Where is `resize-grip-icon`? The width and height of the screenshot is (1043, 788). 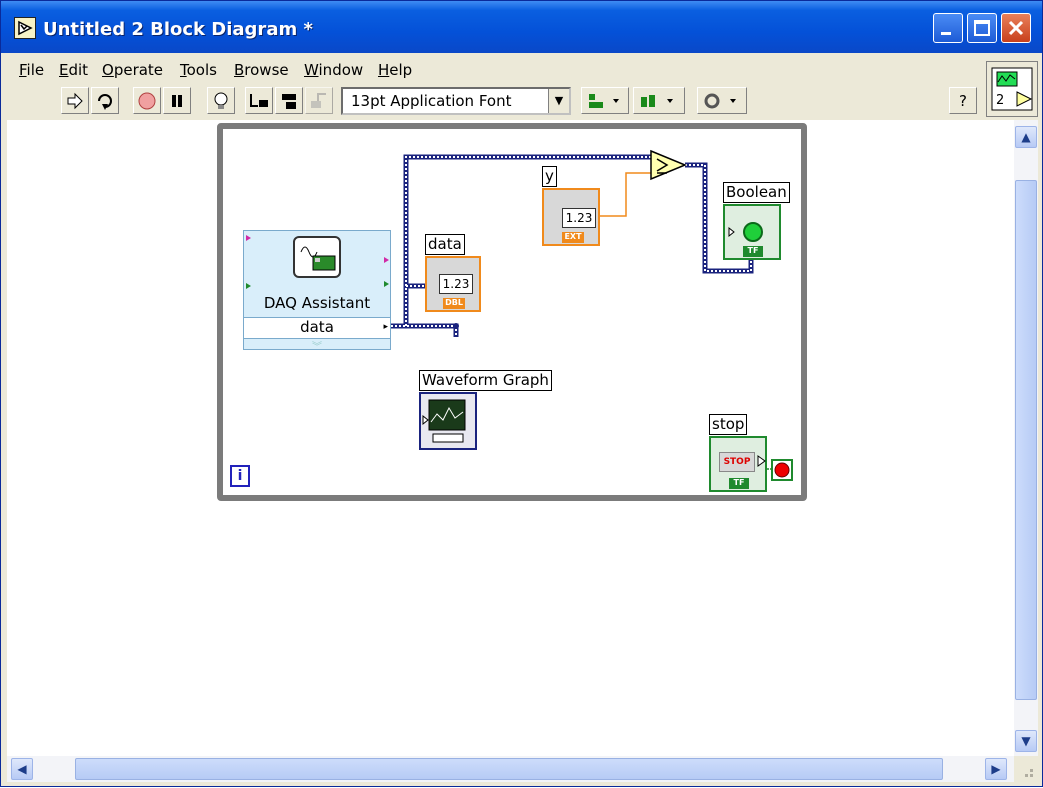 resize-grip-icon is located at coordinates (1026, 769).